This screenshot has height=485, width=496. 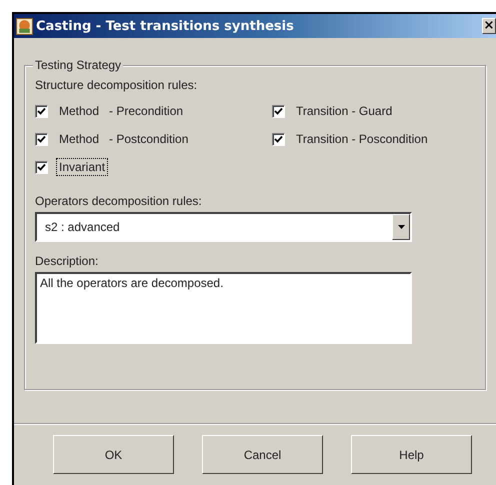 What do you see at coordinates (67, 261) in the screenshot?
I see `section-label: Description:` at bounding box center [67, 261].